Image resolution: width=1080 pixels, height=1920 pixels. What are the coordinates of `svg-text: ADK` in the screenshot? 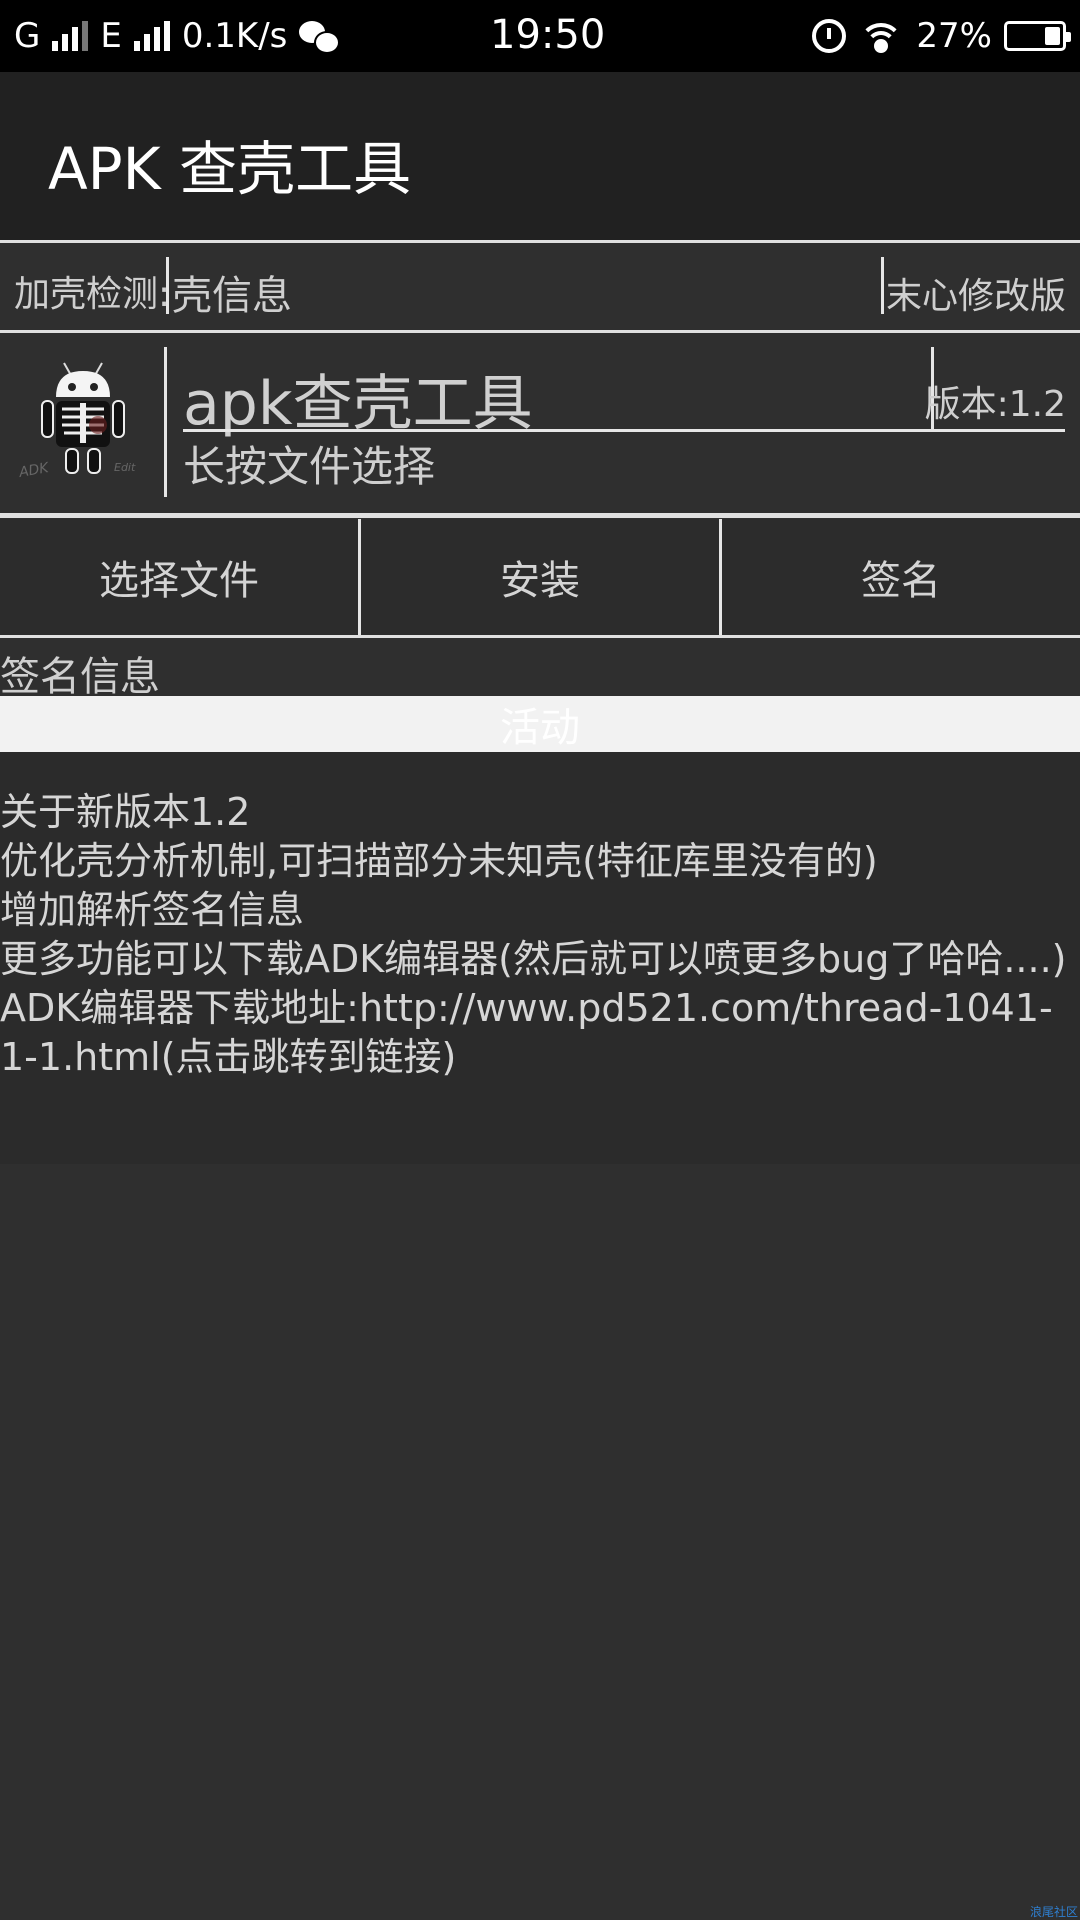 It's located at (35, 470).